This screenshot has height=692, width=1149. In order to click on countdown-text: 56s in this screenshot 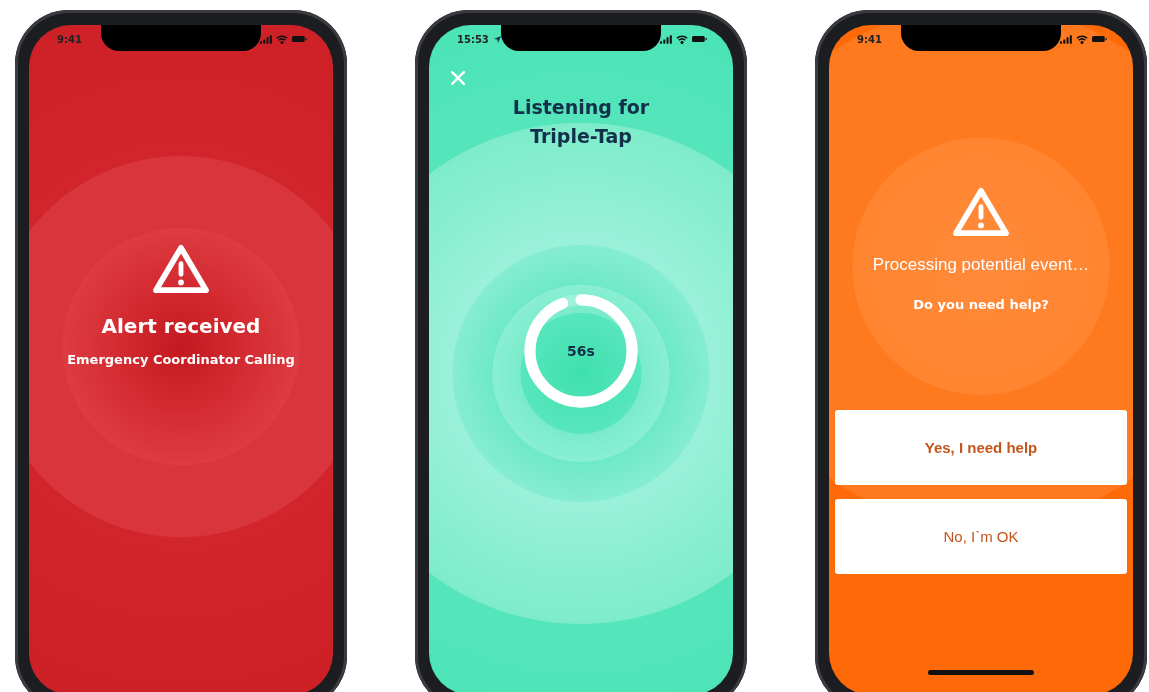, I will do `click(581, 351)`.